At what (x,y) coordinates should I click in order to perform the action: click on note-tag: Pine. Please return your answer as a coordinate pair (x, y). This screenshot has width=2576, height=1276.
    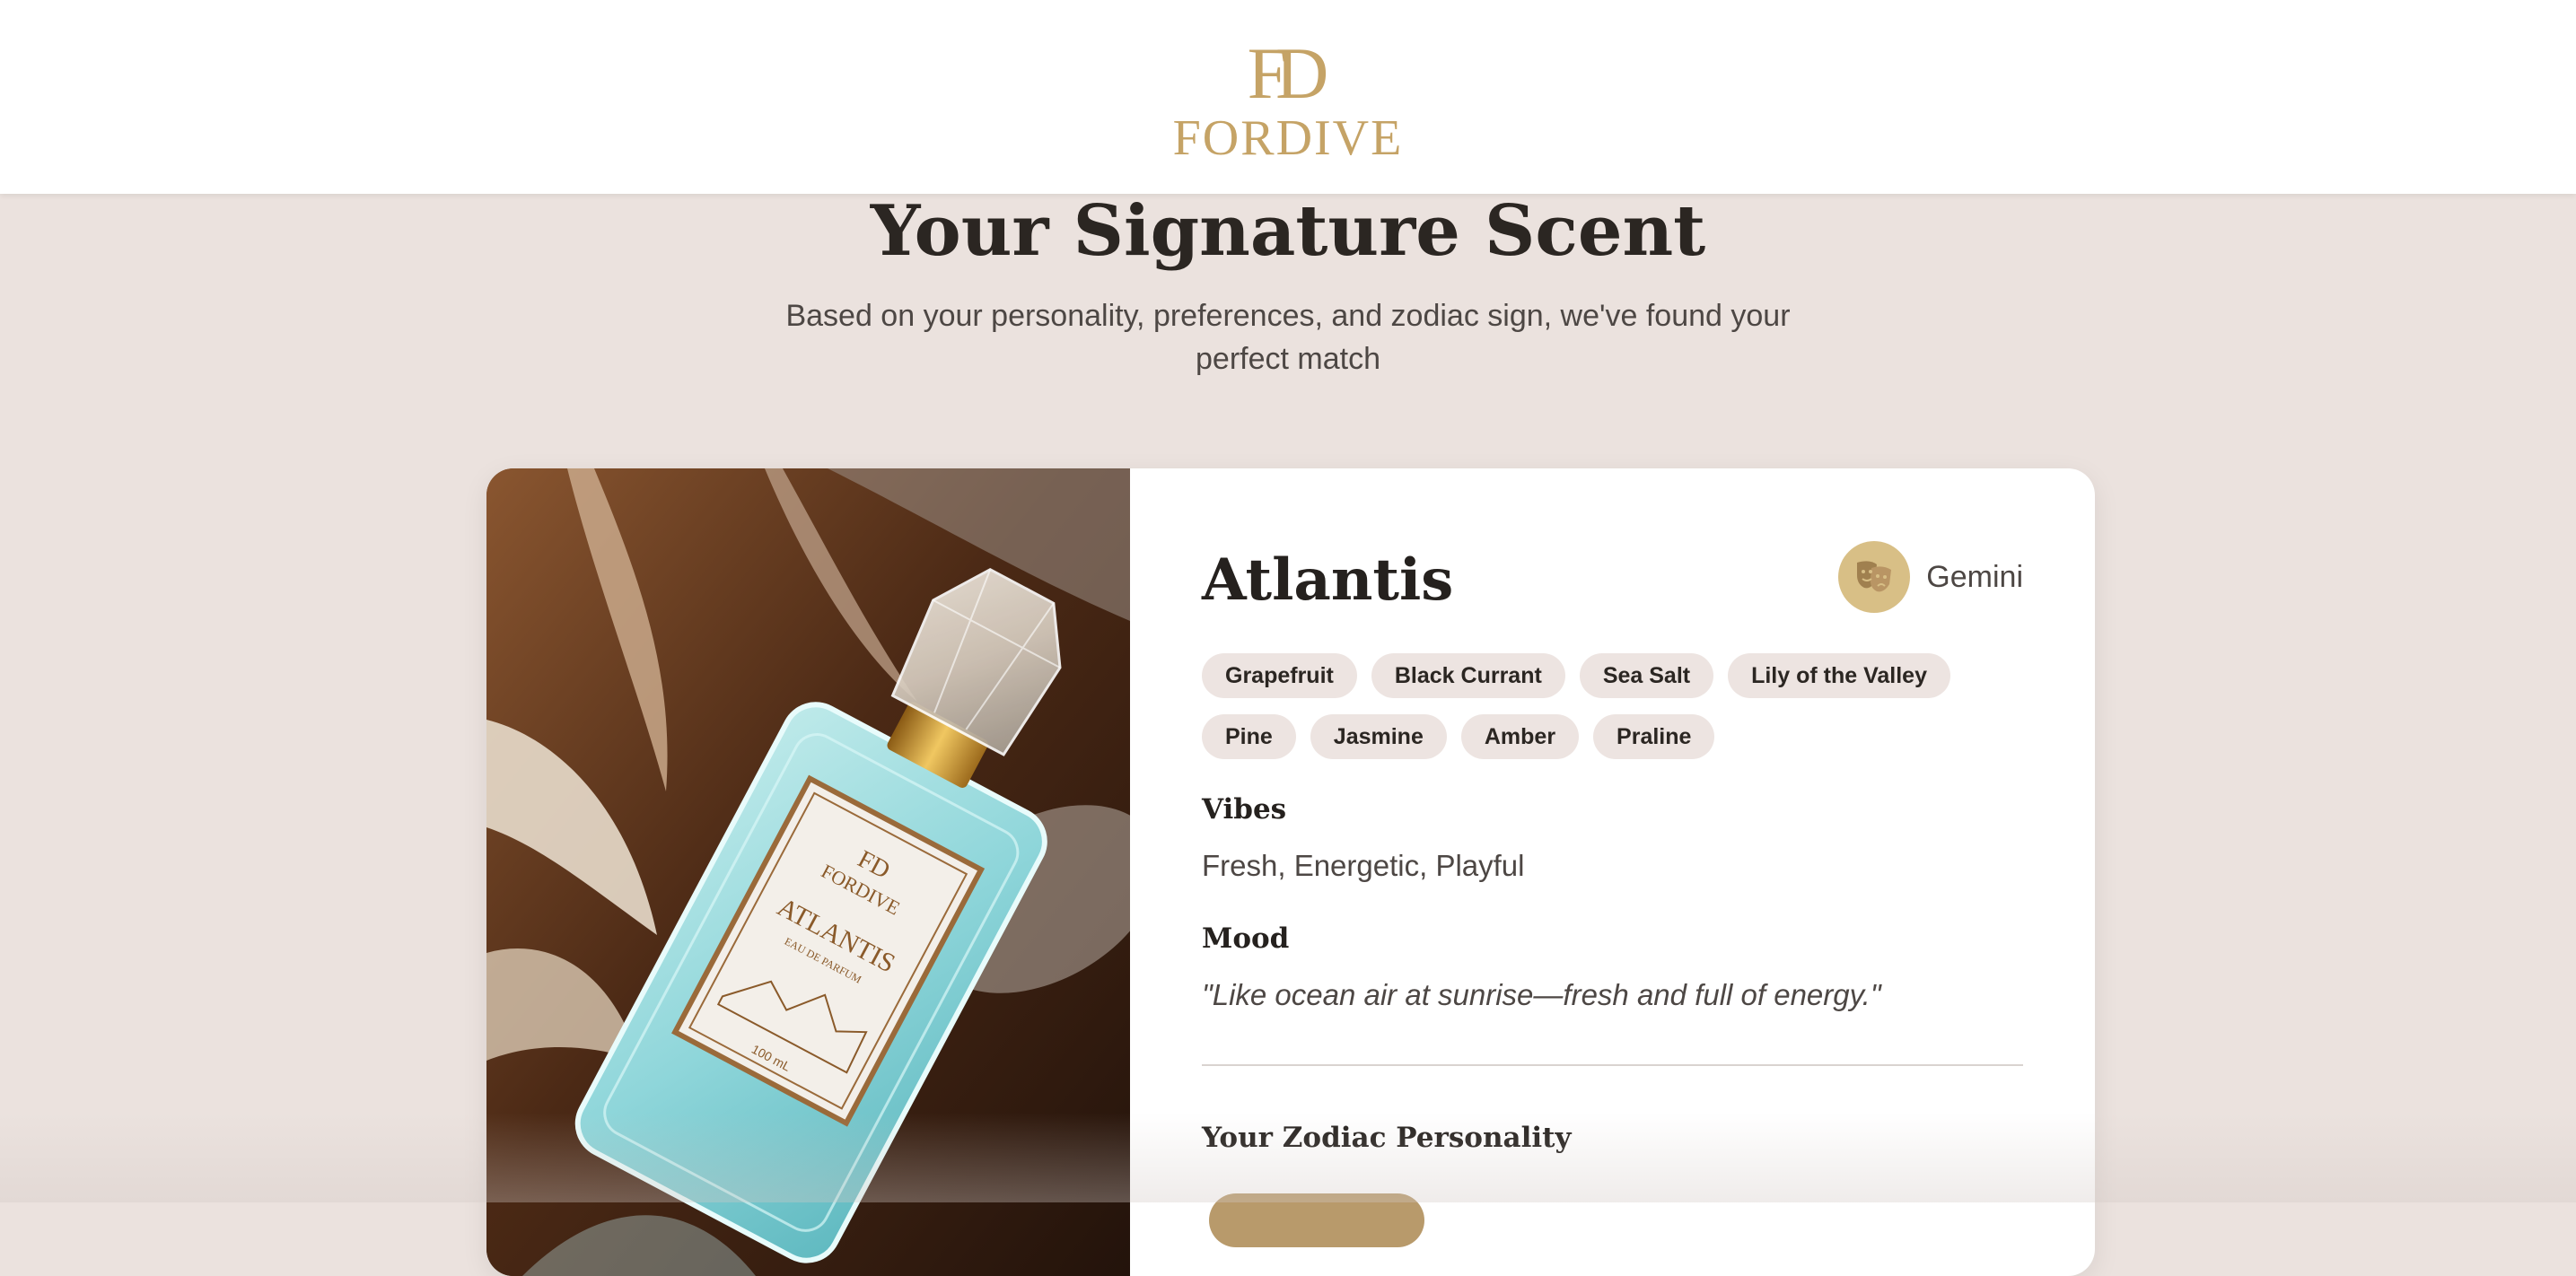
    Looking at the image, I should click on (1249, 736).